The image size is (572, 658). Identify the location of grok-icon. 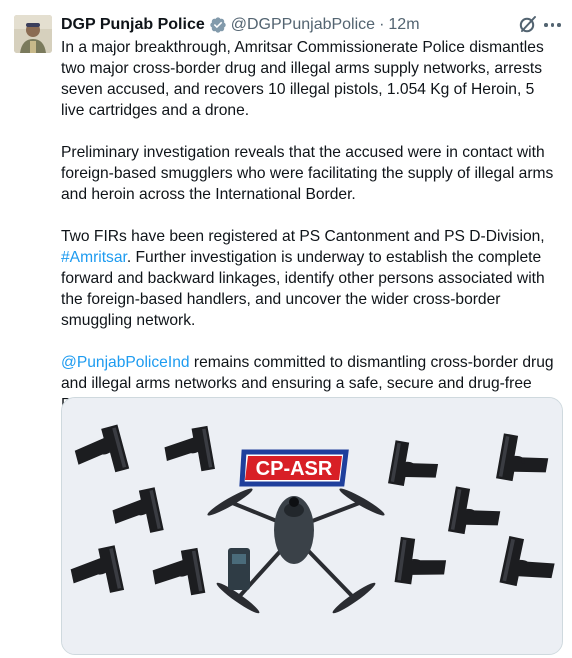
(528, 24).